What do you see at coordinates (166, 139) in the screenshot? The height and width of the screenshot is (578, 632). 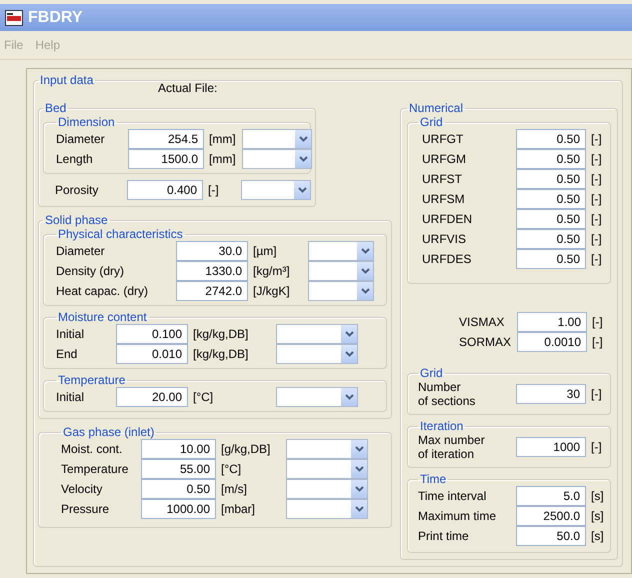 I see `number-field: 254.5` at bounding box center [166, 139].